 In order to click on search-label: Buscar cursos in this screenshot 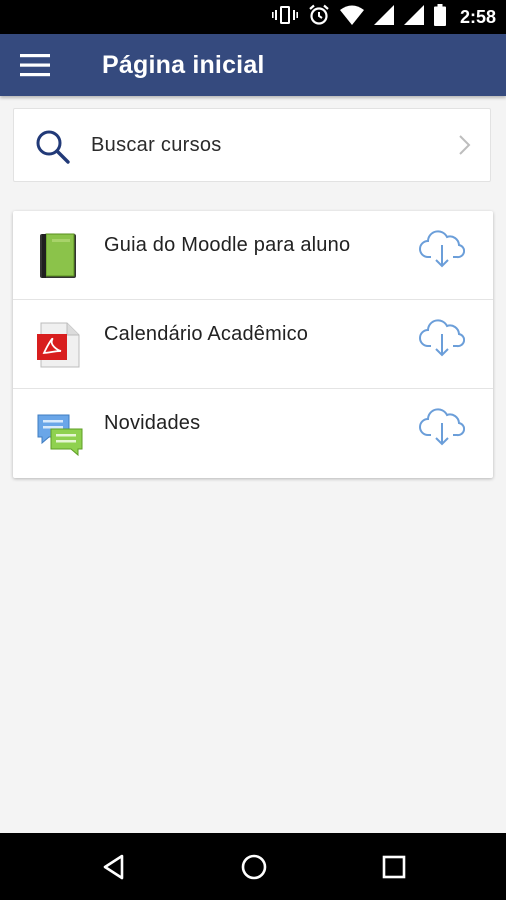, I will do `click(156, 145)`.